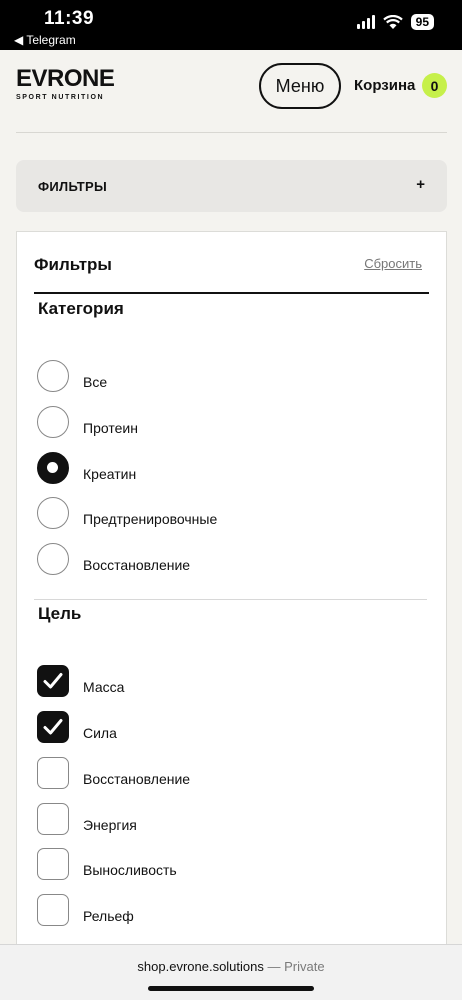  Describe the element at coordinates (230, 514) in the screenshot. I see `category-option: Предтренировочные` at that location.